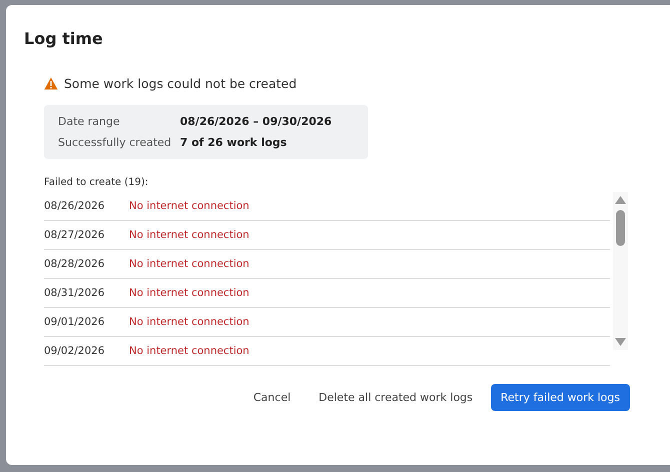  What do you see at coordinates (51, 83) in the screenshot?
I see `warning-icon` at bounding box center [51, 83].